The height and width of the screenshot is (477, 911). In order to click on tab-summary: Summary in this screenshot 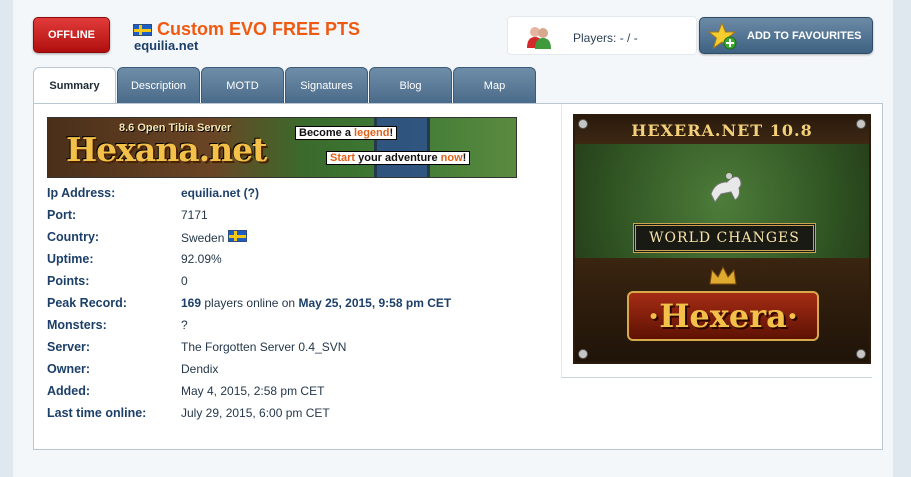, I will do `click(74, 85)`.